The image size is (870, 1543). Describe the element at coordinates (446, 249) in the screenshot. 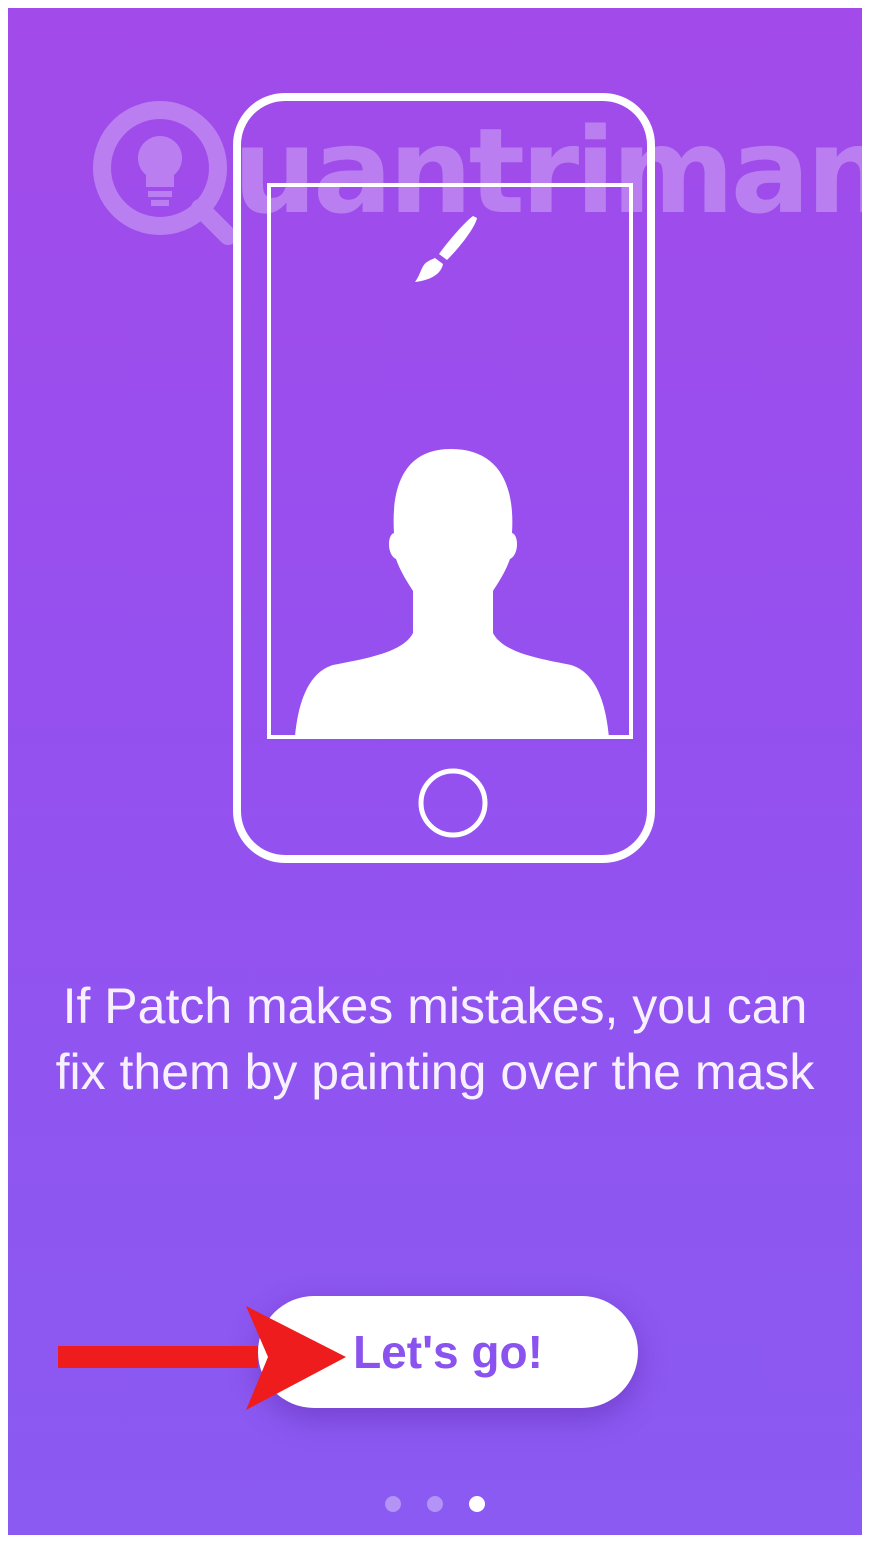

I see `paintbrush-icon` at that location.